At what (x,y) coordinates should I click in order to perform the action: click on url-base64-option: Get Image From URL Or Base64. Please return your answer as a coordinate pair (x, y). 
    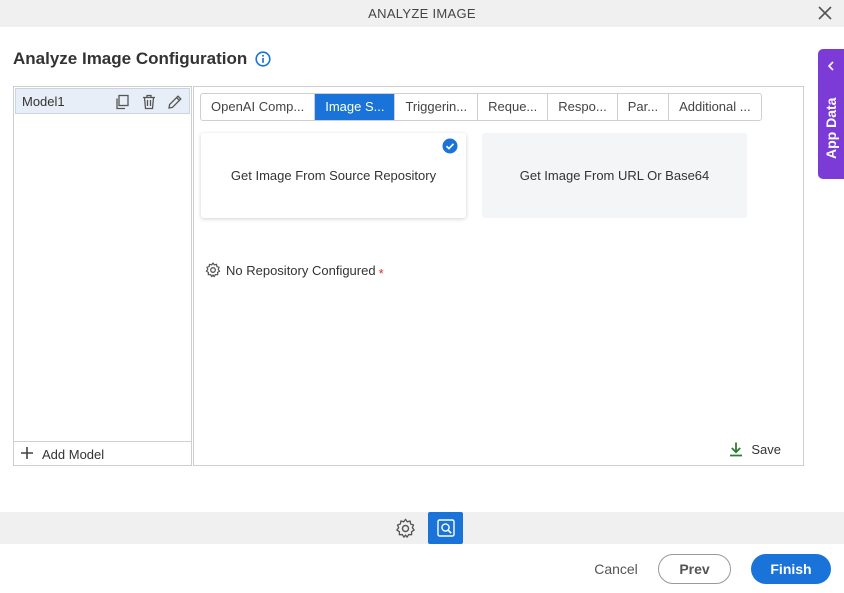
    Looking at the image, I should click on (614, 175).